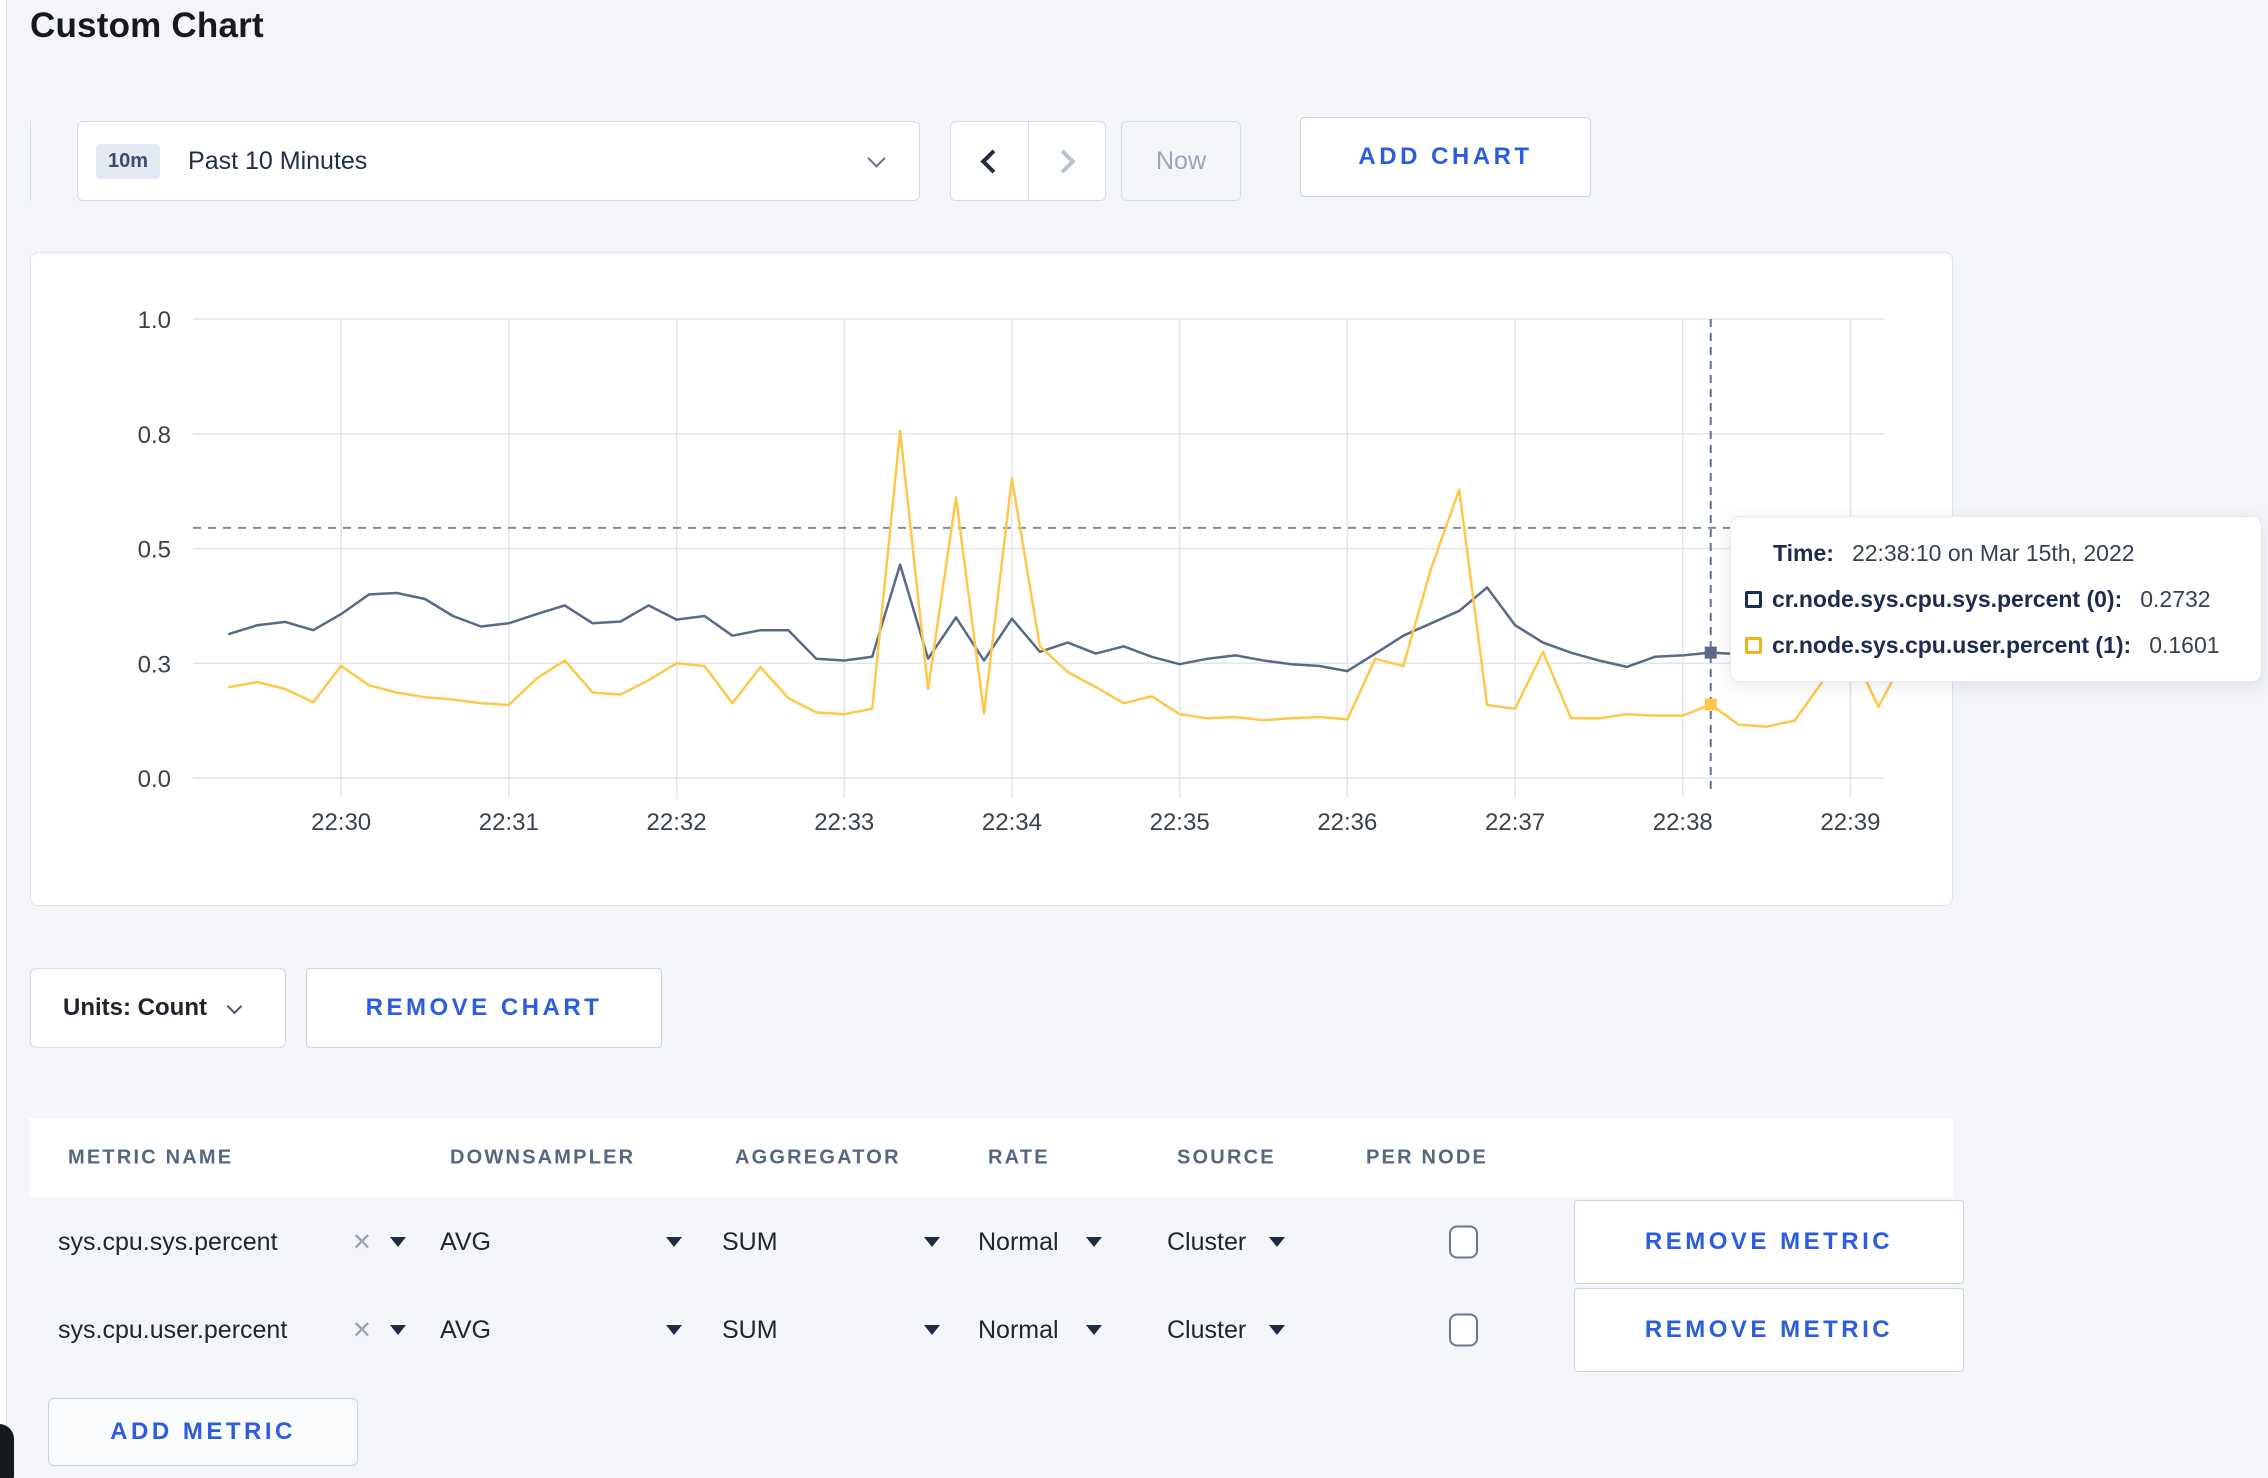 The width and height of the screenshot is (2268, 1478). Describe the element at coordinates (3, 739) in the screenshot. I see `window-edge` at that location.